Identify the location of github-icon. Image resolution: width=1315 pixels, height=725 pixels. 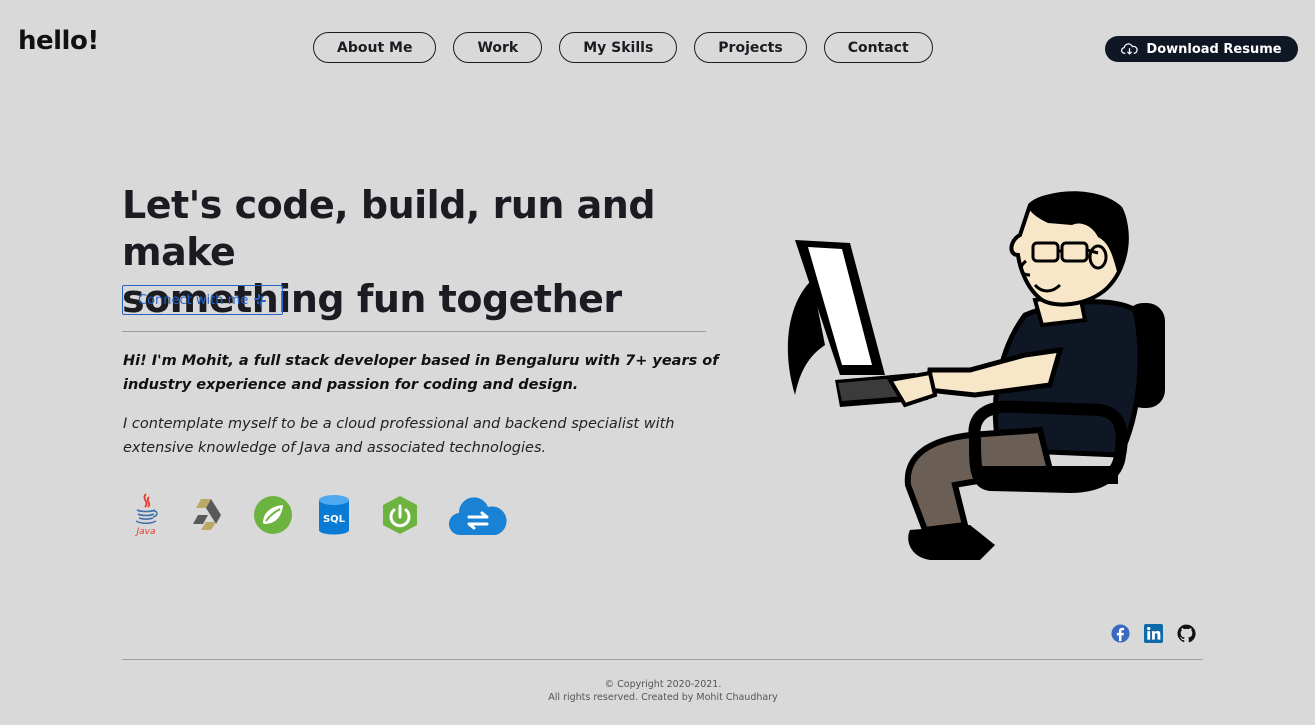
(1186, 633).